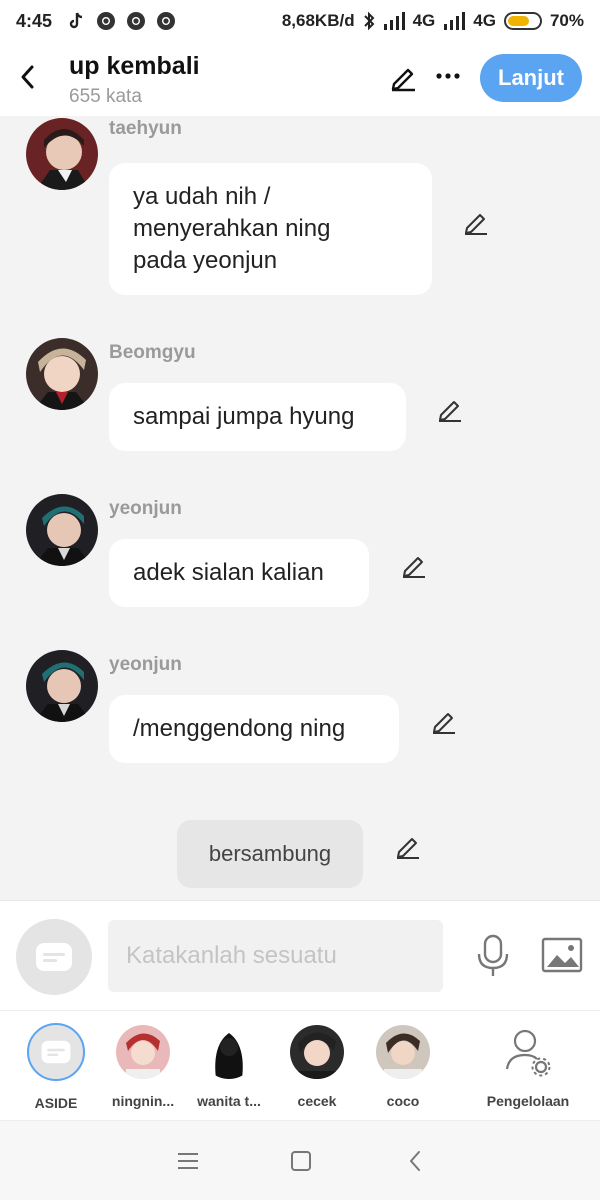 This screenshot has height=1200, width=600. I want to click on menu-icon, so click(188, 1161).